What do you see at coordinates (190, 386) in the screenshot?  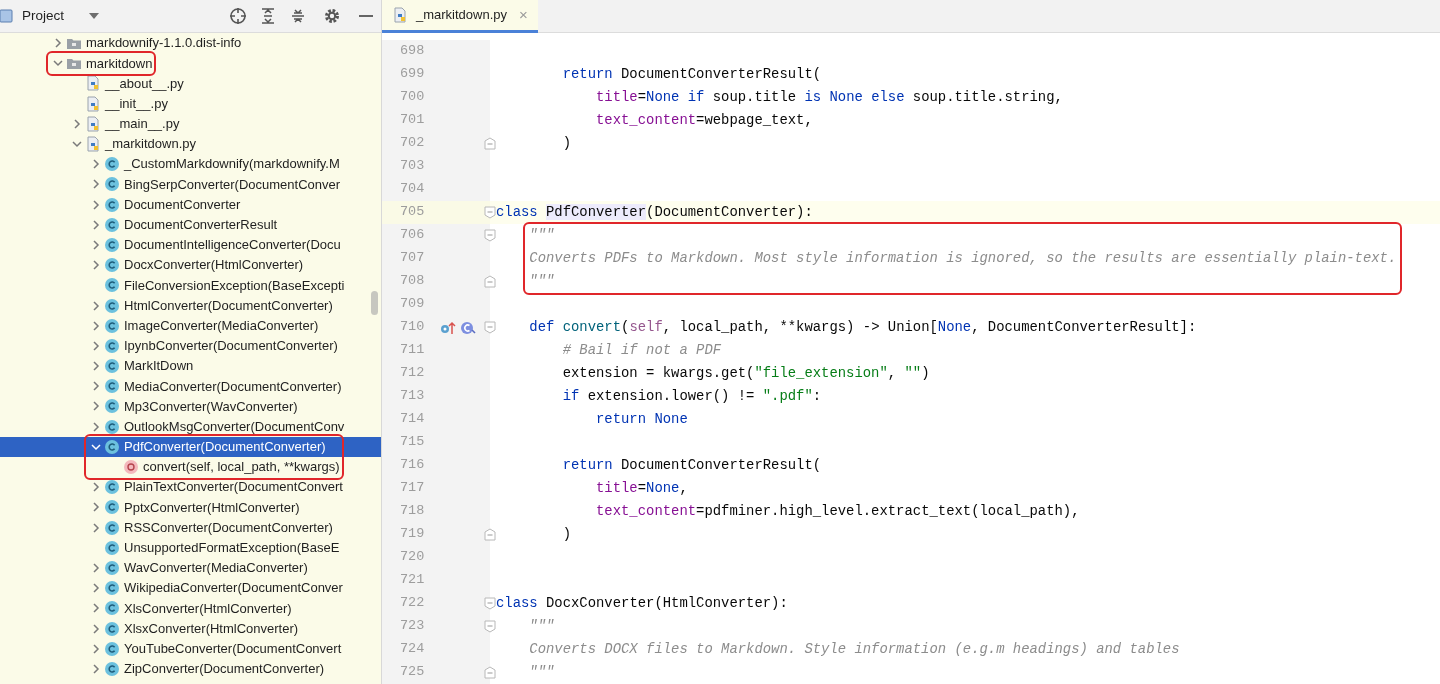 I see `tree-item: MediaConverter(DocumentConverter)` at bounding box center [190, 386].